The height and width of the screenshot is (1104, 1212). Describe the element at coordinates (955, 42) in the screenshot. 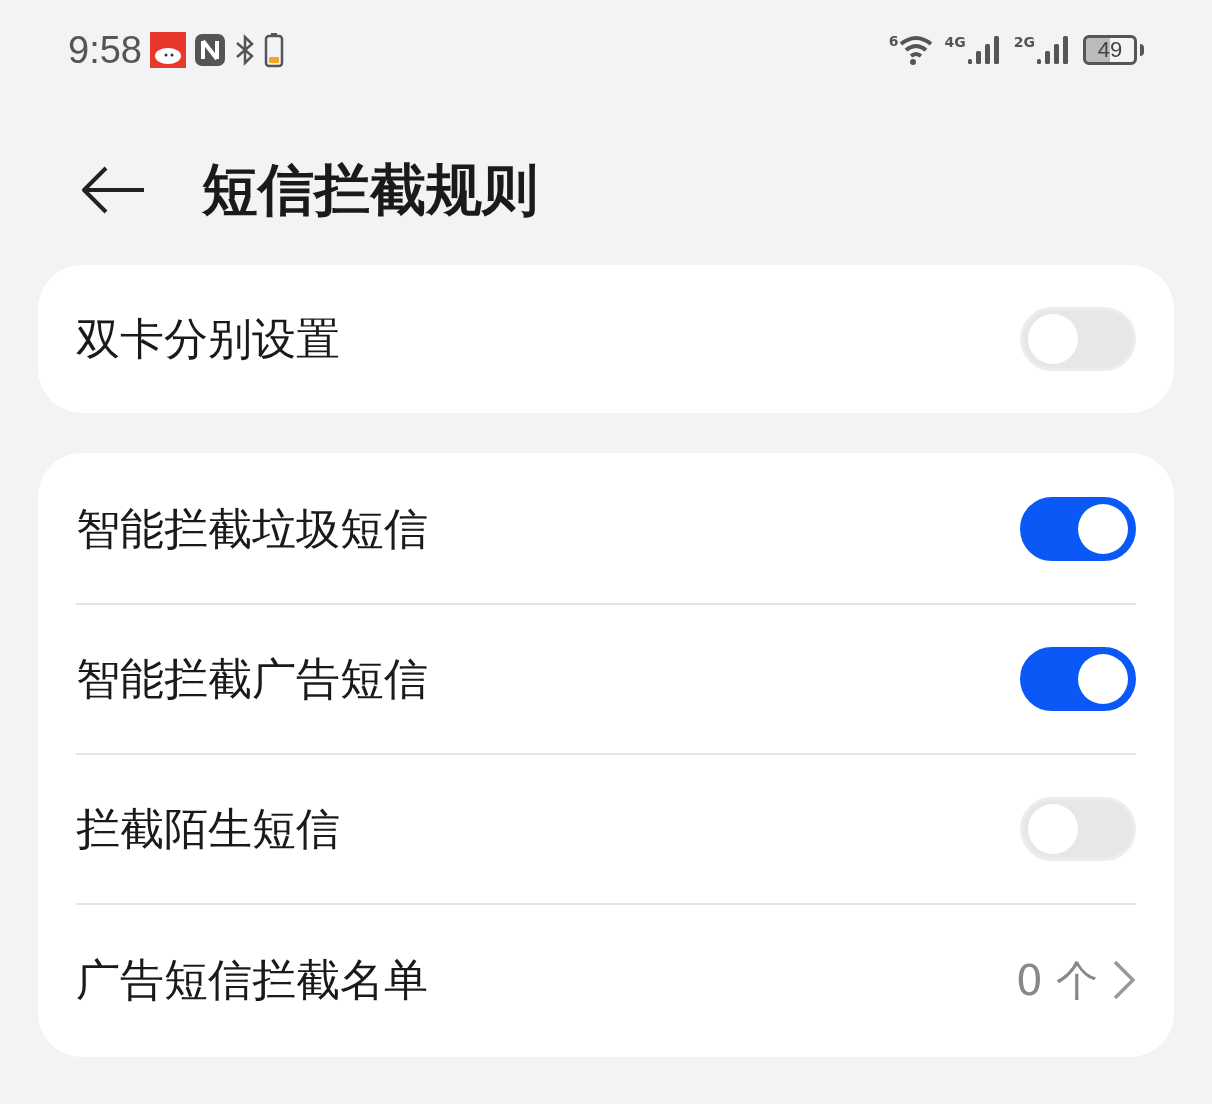

I see `network-type-label: 4G` at that location.